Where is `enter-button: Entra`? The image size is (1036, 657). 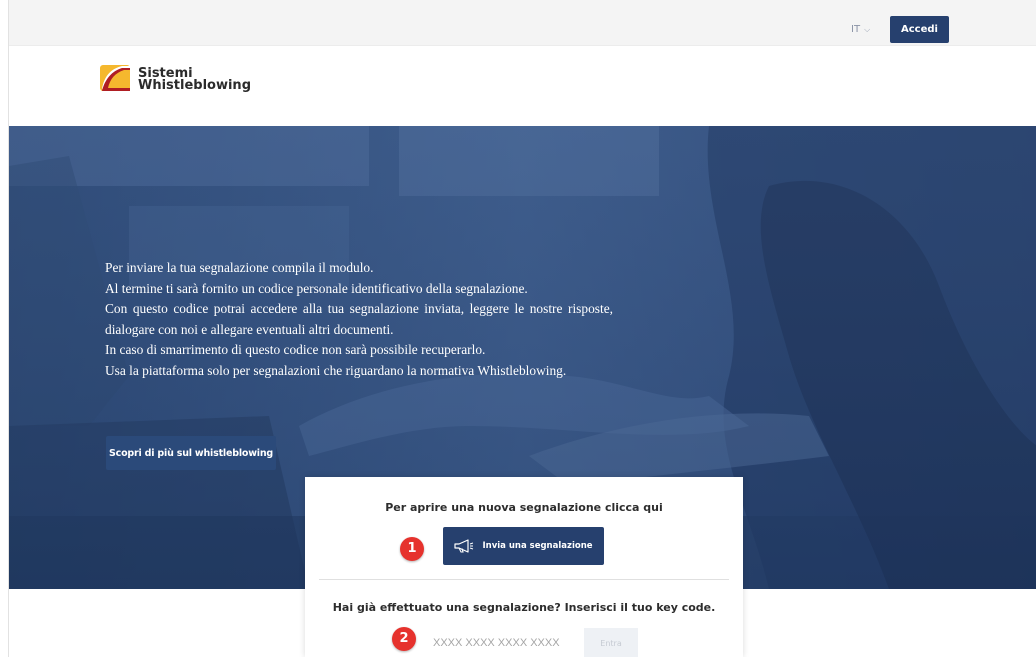
enter-button: Entra is located at coordinates (611, 642).